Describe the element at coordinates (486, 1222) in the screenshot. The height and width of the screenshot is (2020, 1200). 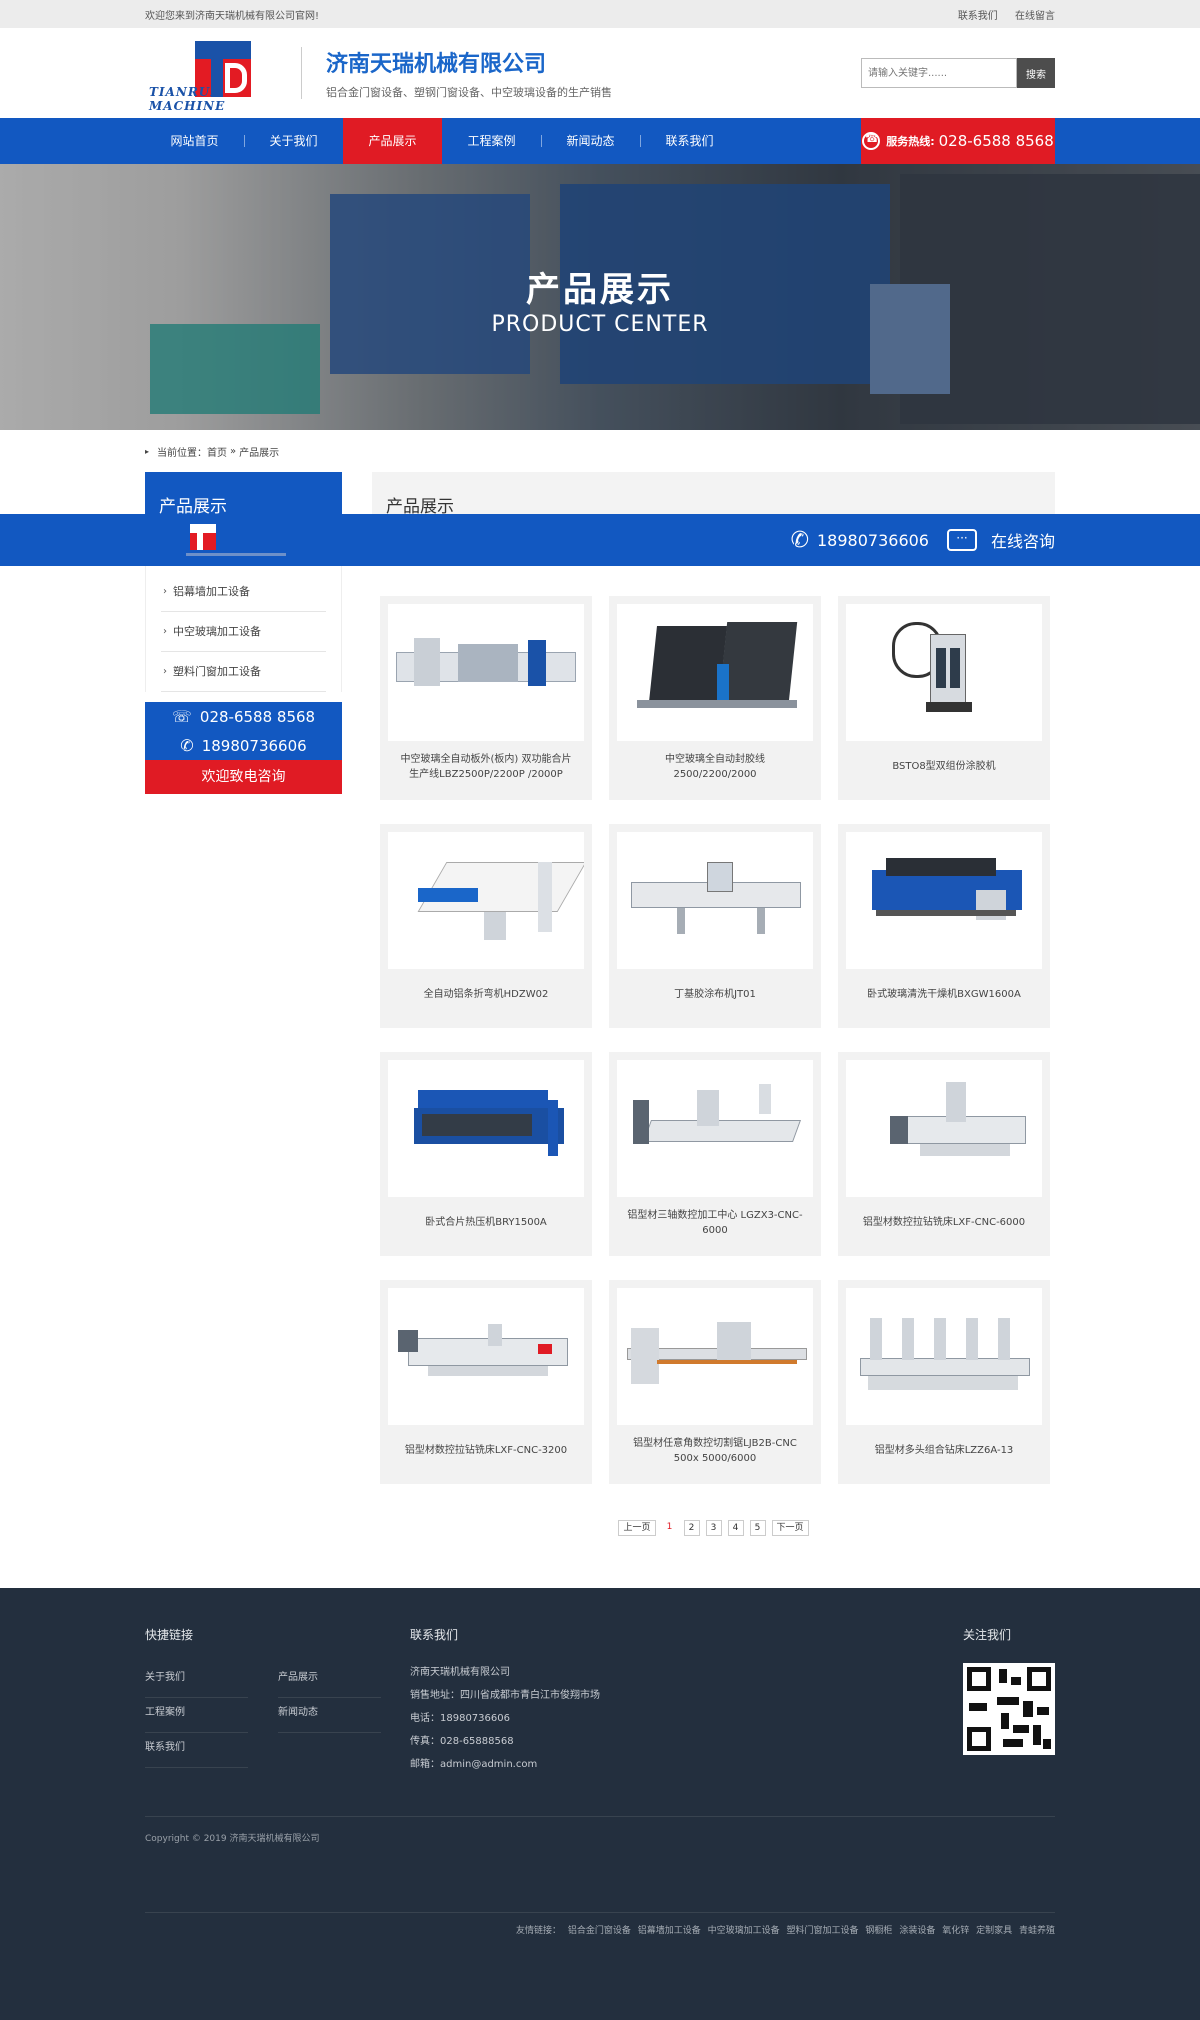
I see `product-name: 卧式合片热压机BRY1500A` at that location.